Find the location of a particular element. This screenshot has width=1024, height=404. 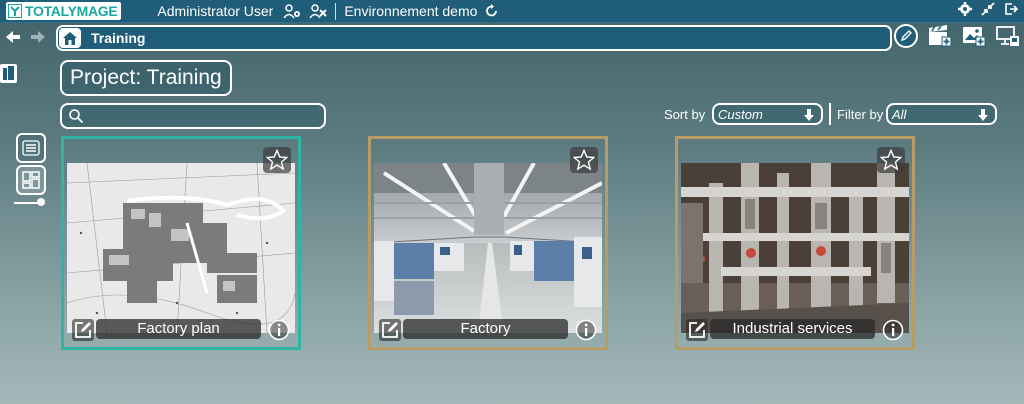

sort-select: Custom is located at coordinates (767, 114).